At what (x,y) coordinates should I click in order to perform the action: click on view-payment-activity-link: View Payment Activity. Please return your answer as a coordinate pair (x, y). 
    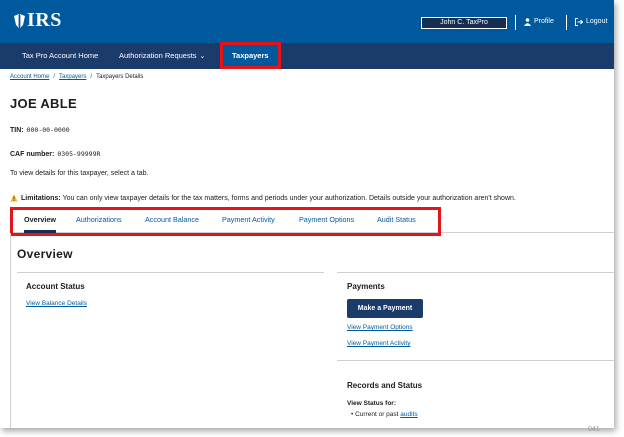
    Looking at the image, I should click on (378, 343).